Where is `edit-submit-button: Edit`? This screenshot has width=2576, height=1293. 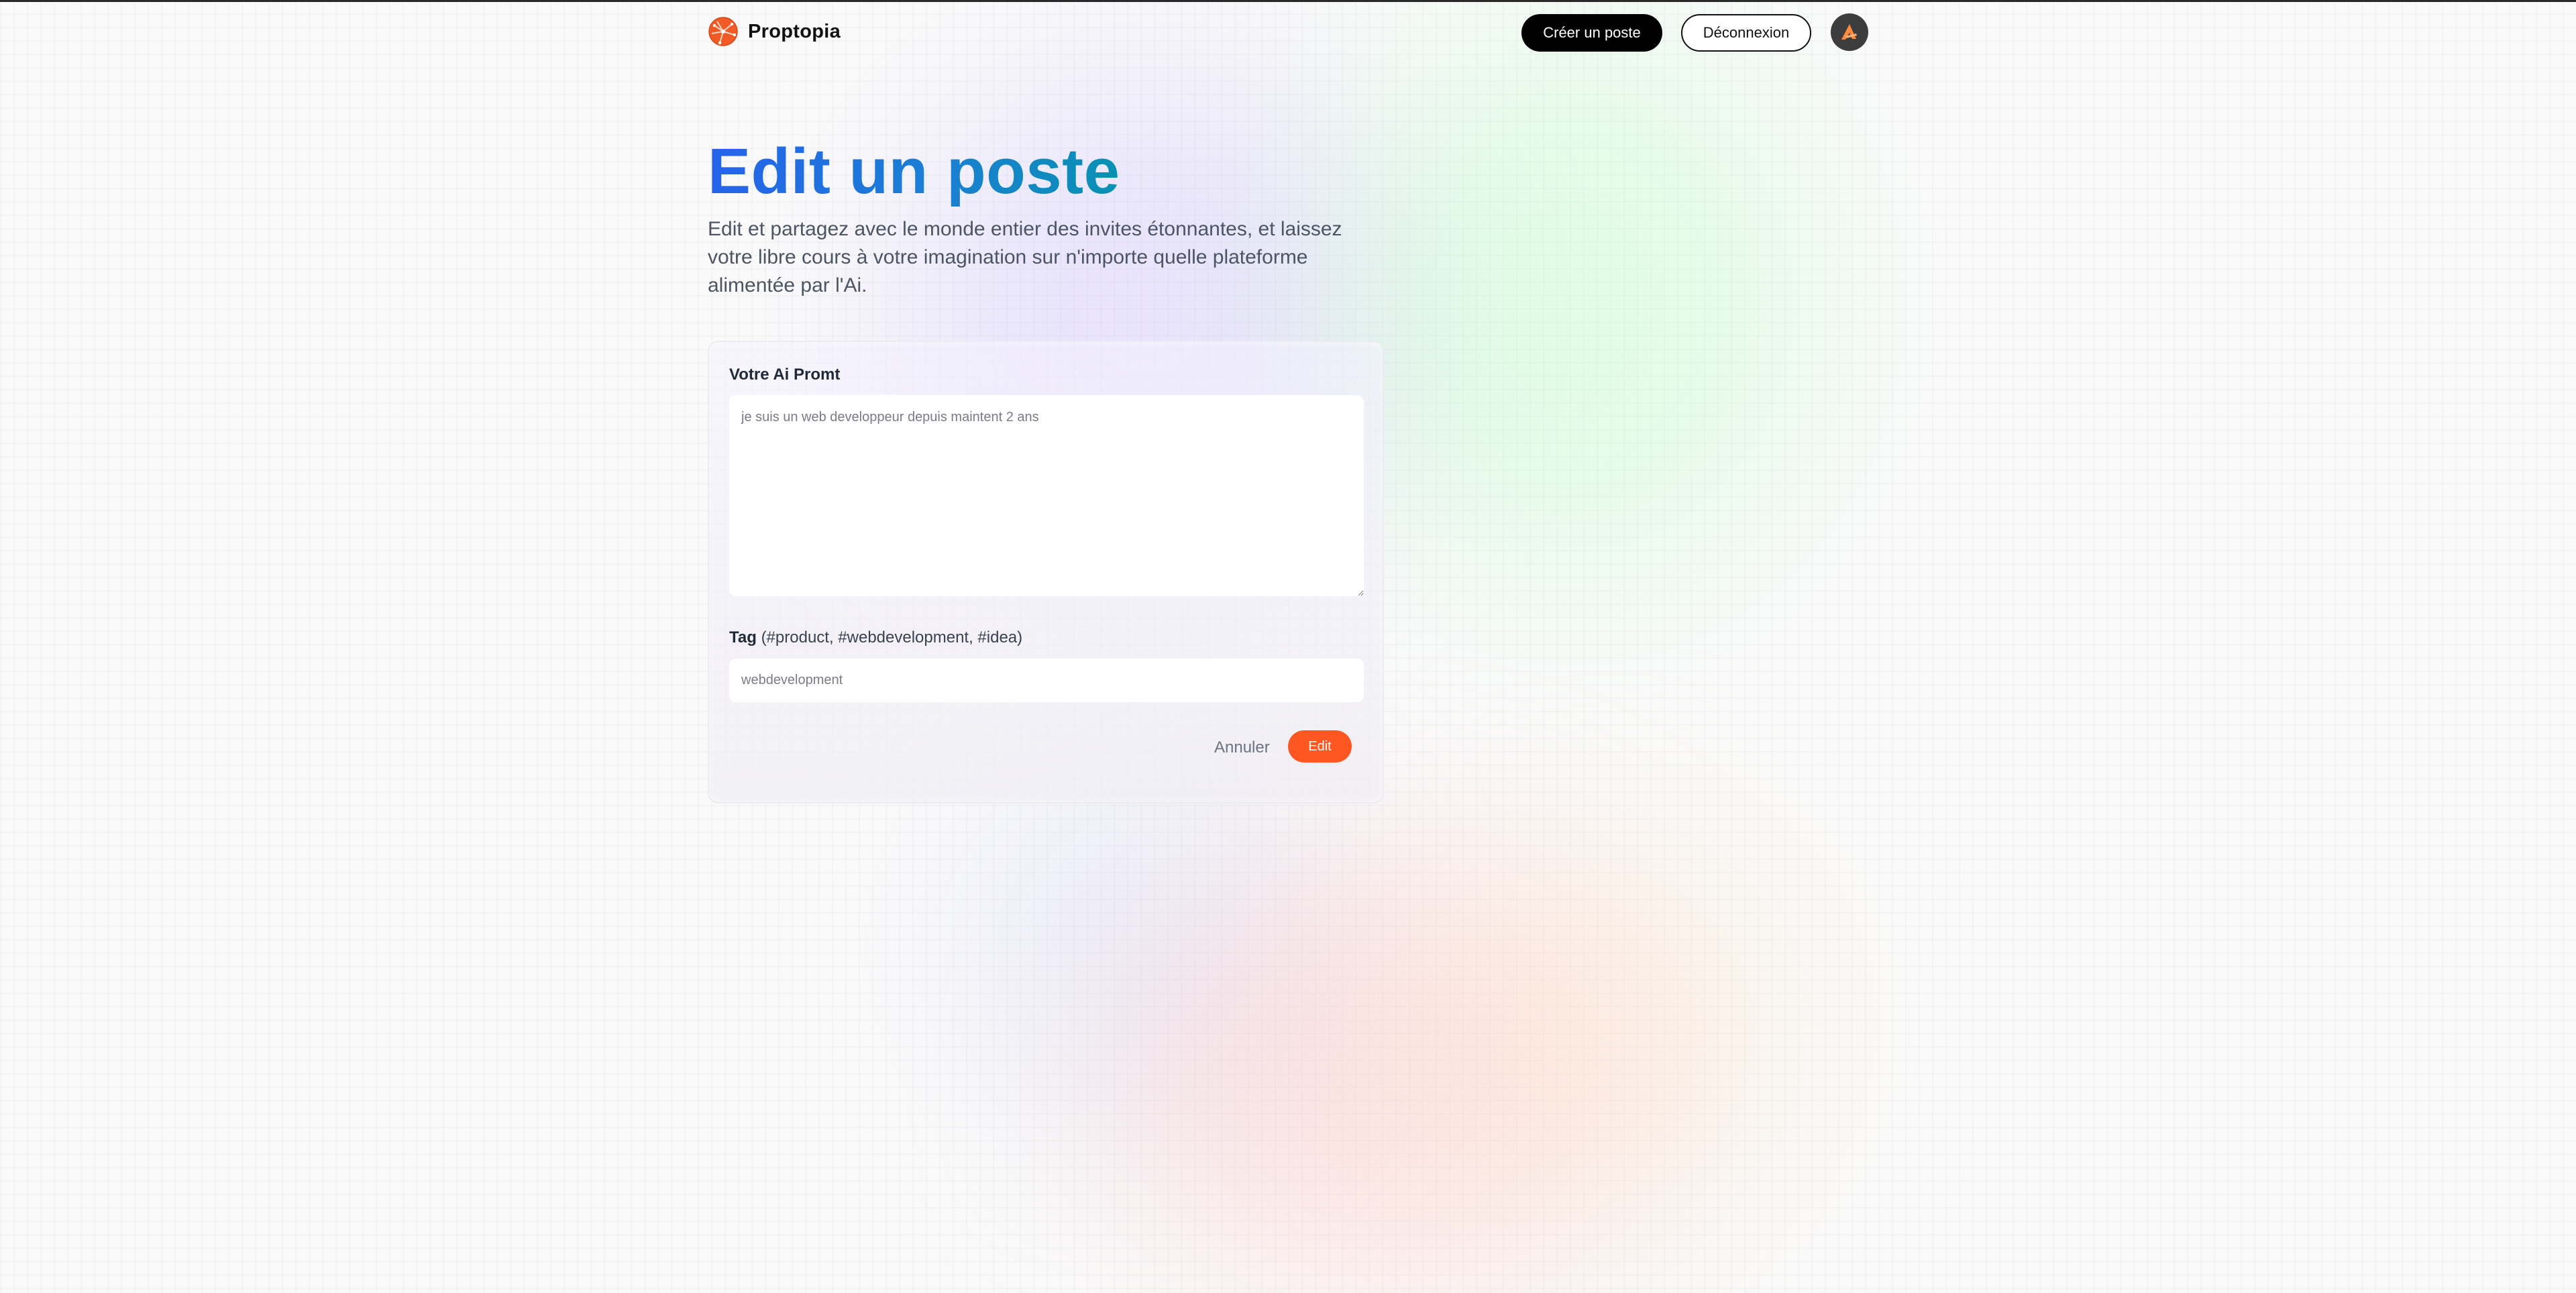 edit-submit-button: Edit is located at coordinates (1320, 746).